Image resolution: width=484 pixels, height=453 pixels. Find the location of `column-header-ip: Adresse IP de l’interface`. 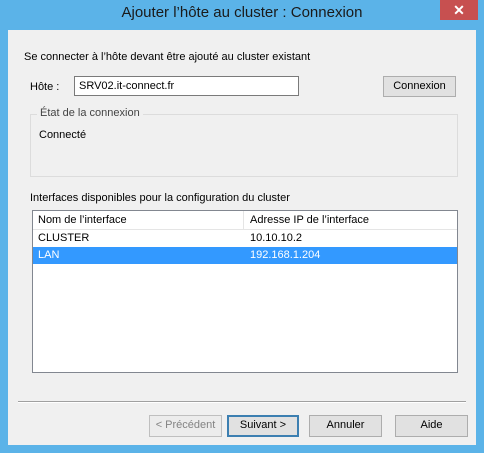

column-header-ip: Adresse IP de l’interface is located at coordinates (351, 220).